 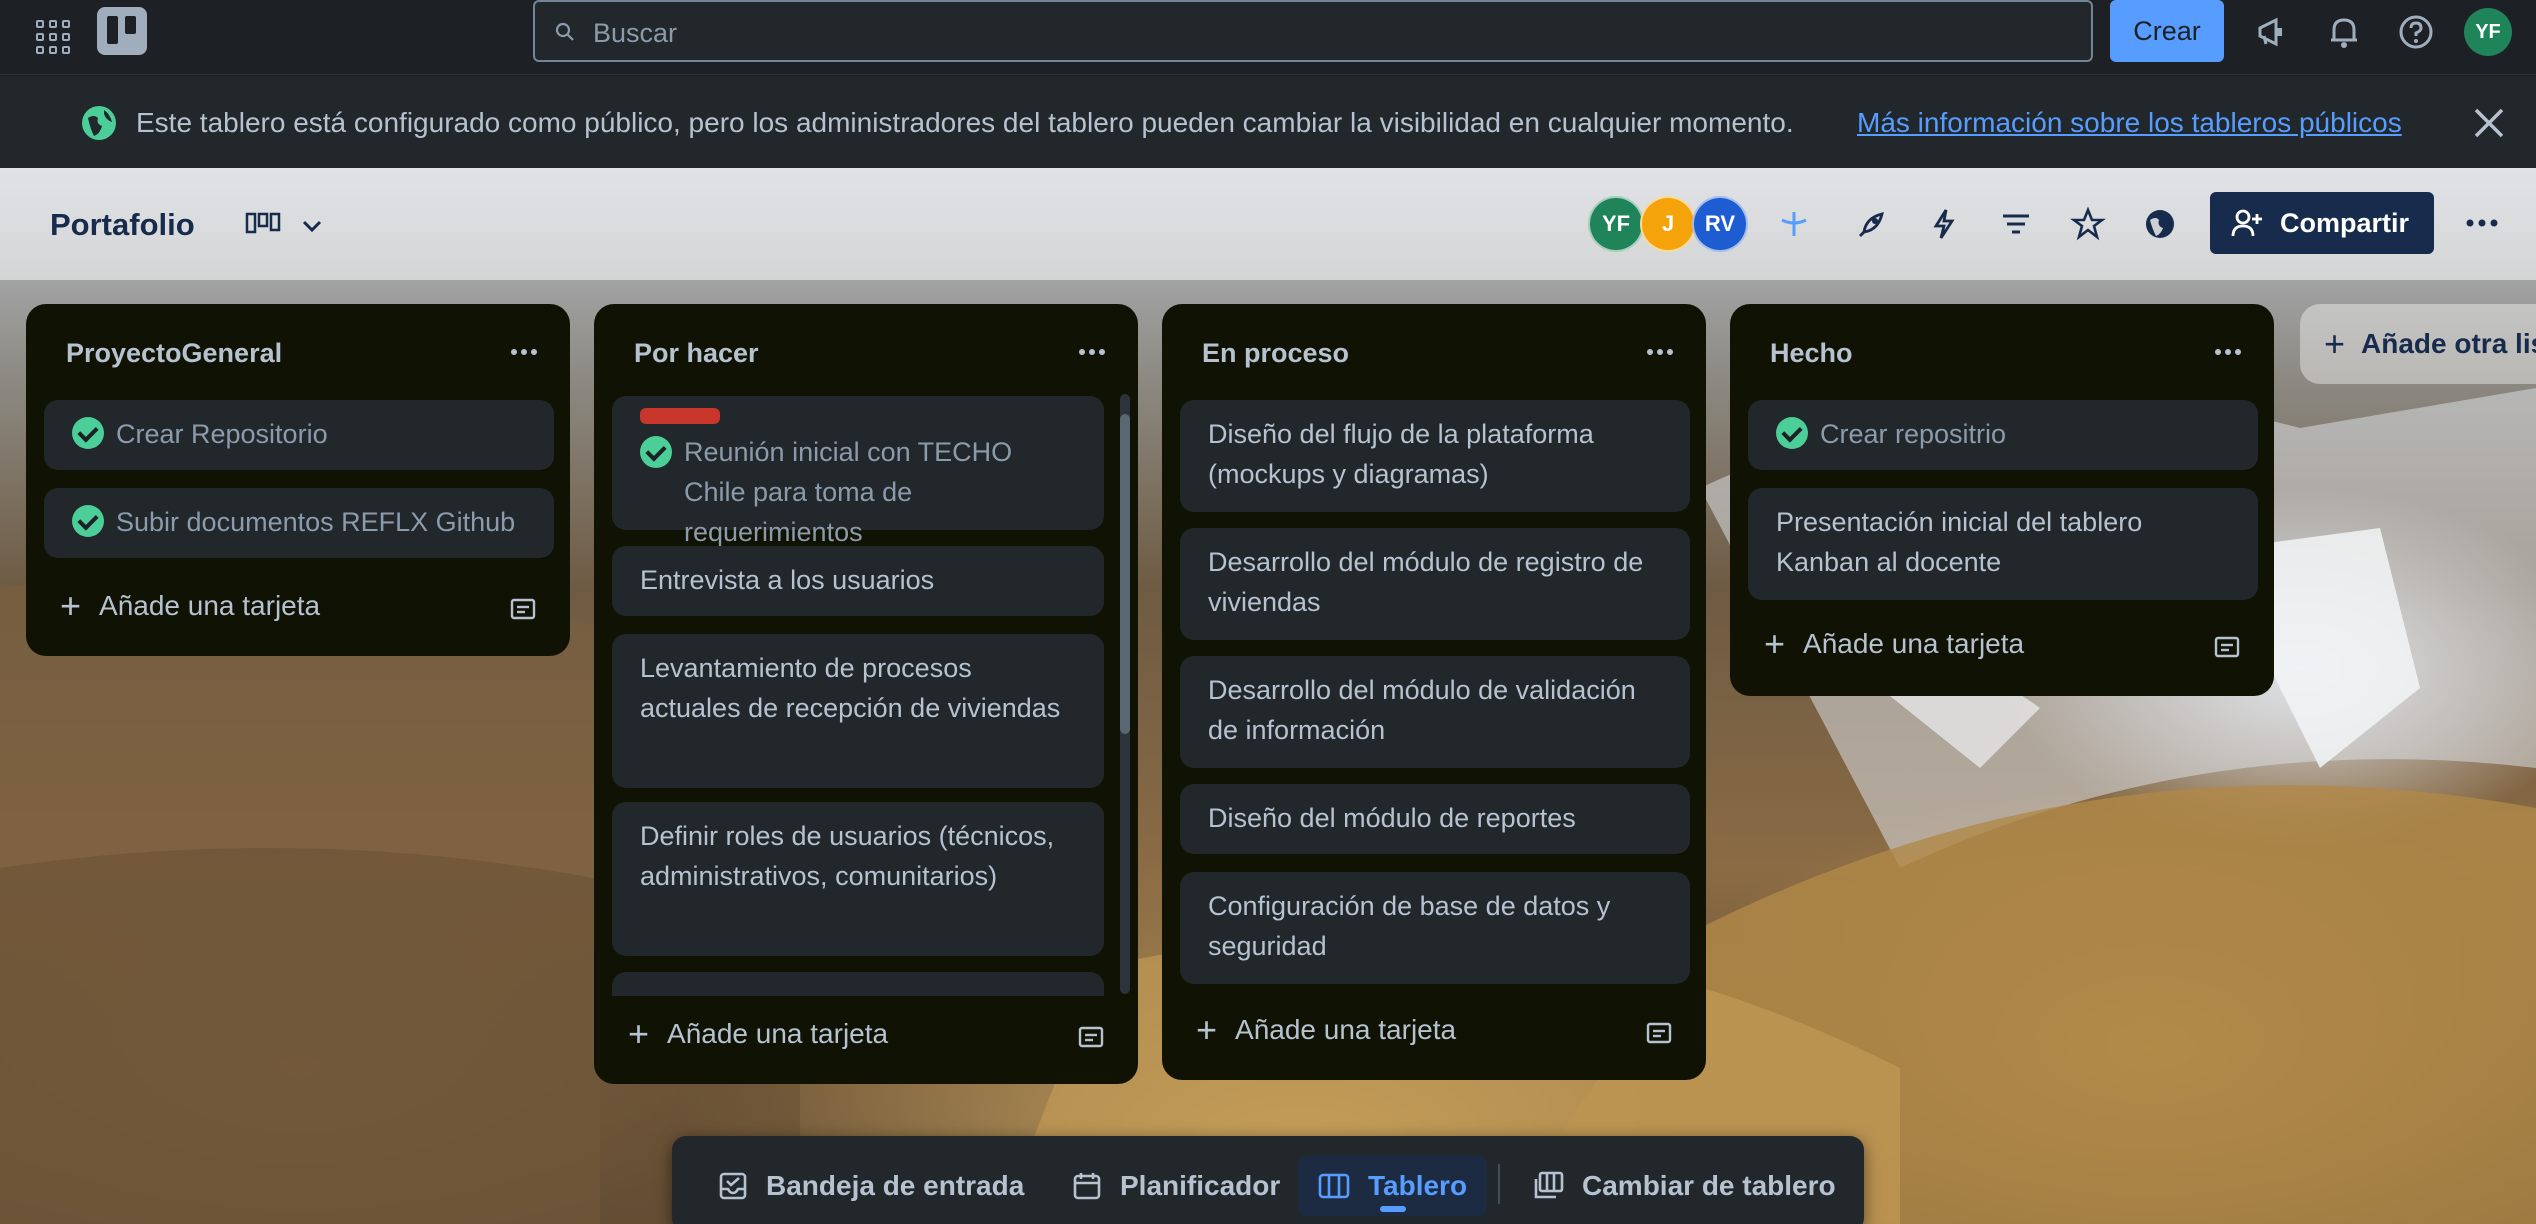 I want to click on card-title: Crear Repositorio, so click(x=222, y=434).